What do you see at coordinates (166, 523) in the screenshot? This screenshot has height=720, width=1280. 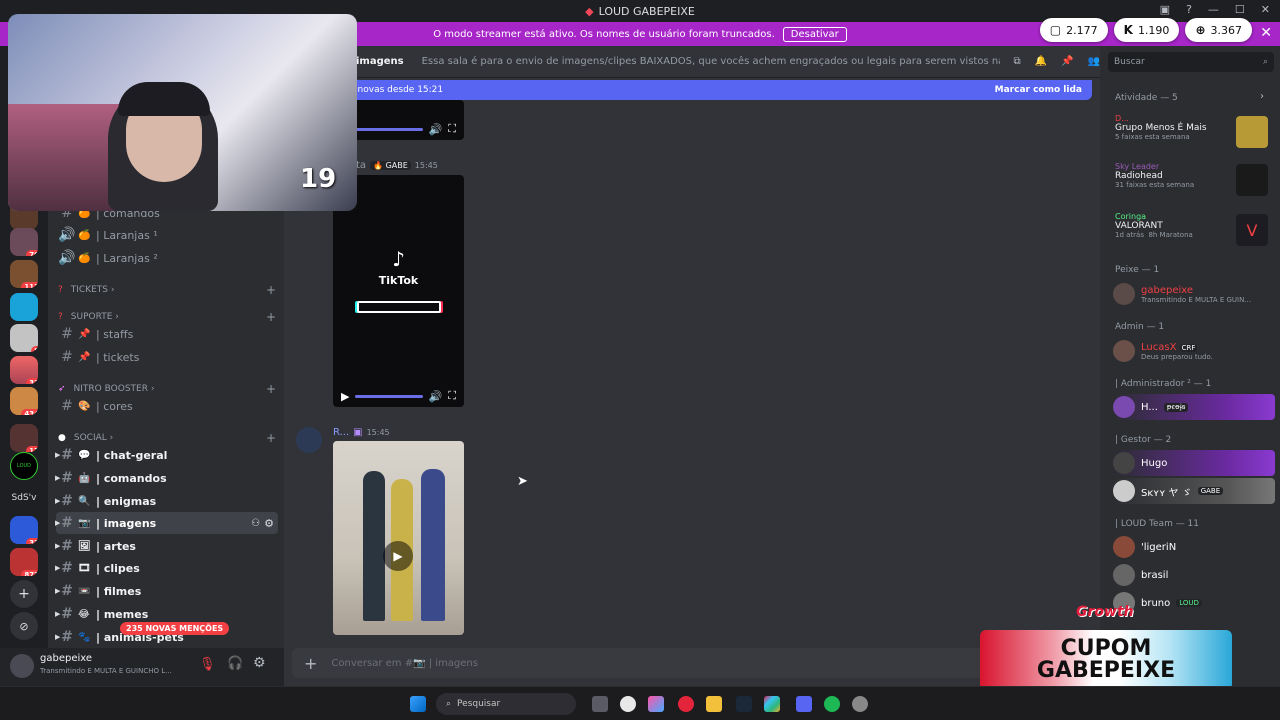 I see `channel-item-selected: ▶ # 📷 | imagens ⚇ ⚙` at bounding box center [166, 523].